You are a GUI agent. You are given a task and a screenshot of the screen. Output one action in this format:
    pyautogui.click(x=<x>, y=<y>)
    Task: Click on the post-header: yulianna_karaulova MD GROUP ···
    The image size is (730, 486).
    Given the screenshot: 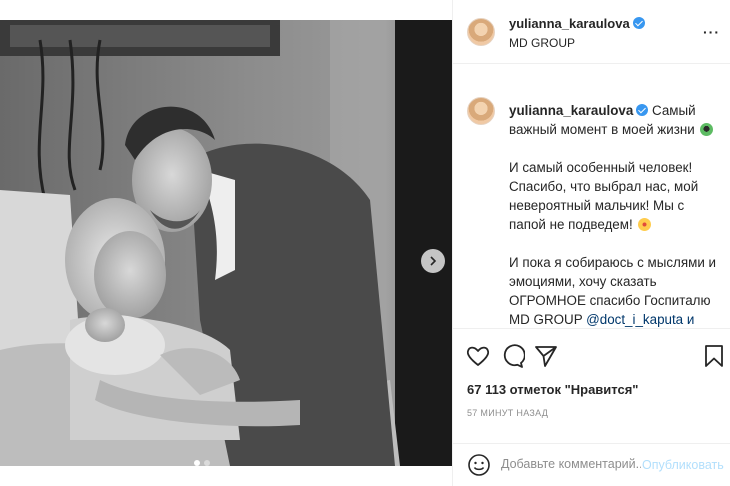 What is the action you would take?
    pyautogui.click(x=591, y=32)
    